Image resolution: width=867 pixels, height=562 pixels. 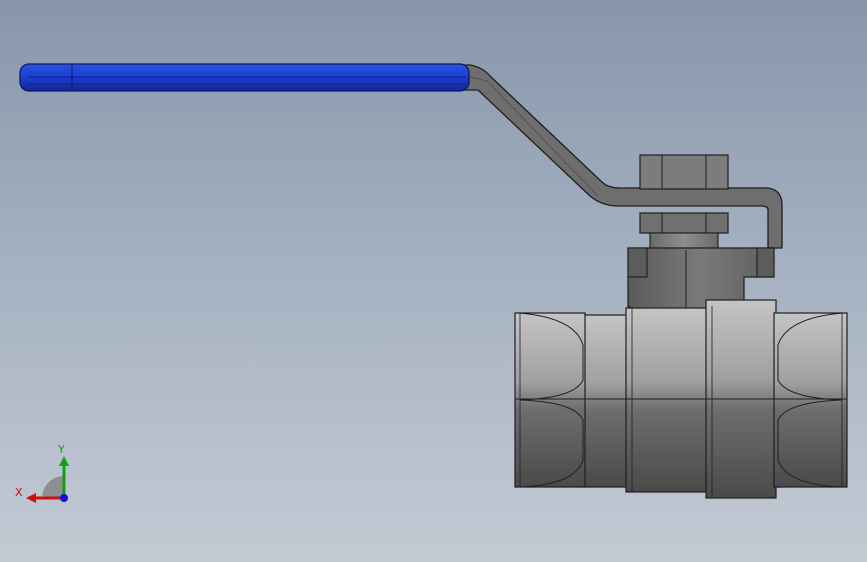 I want to click on coordinate-triad: Y X, so click(x=45, y=475).